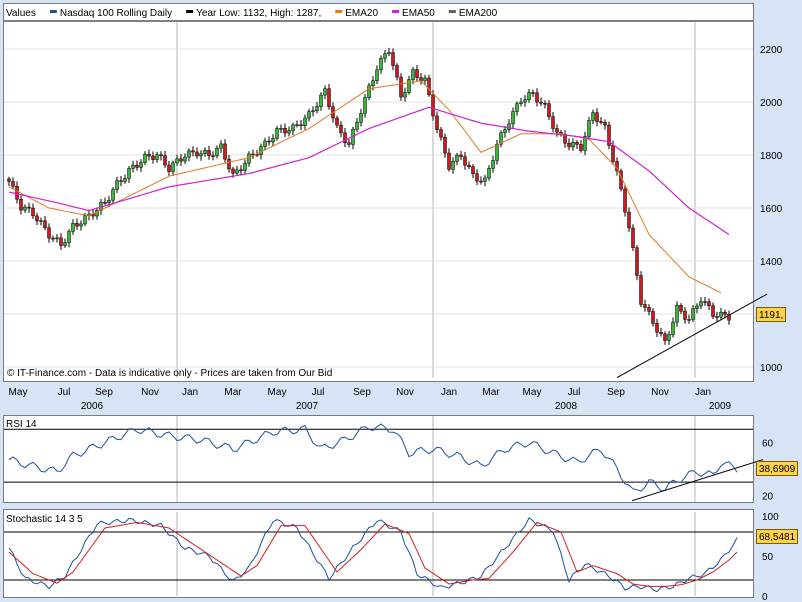  I want to click on rsi-tick-label: 60, so click(768, 443).